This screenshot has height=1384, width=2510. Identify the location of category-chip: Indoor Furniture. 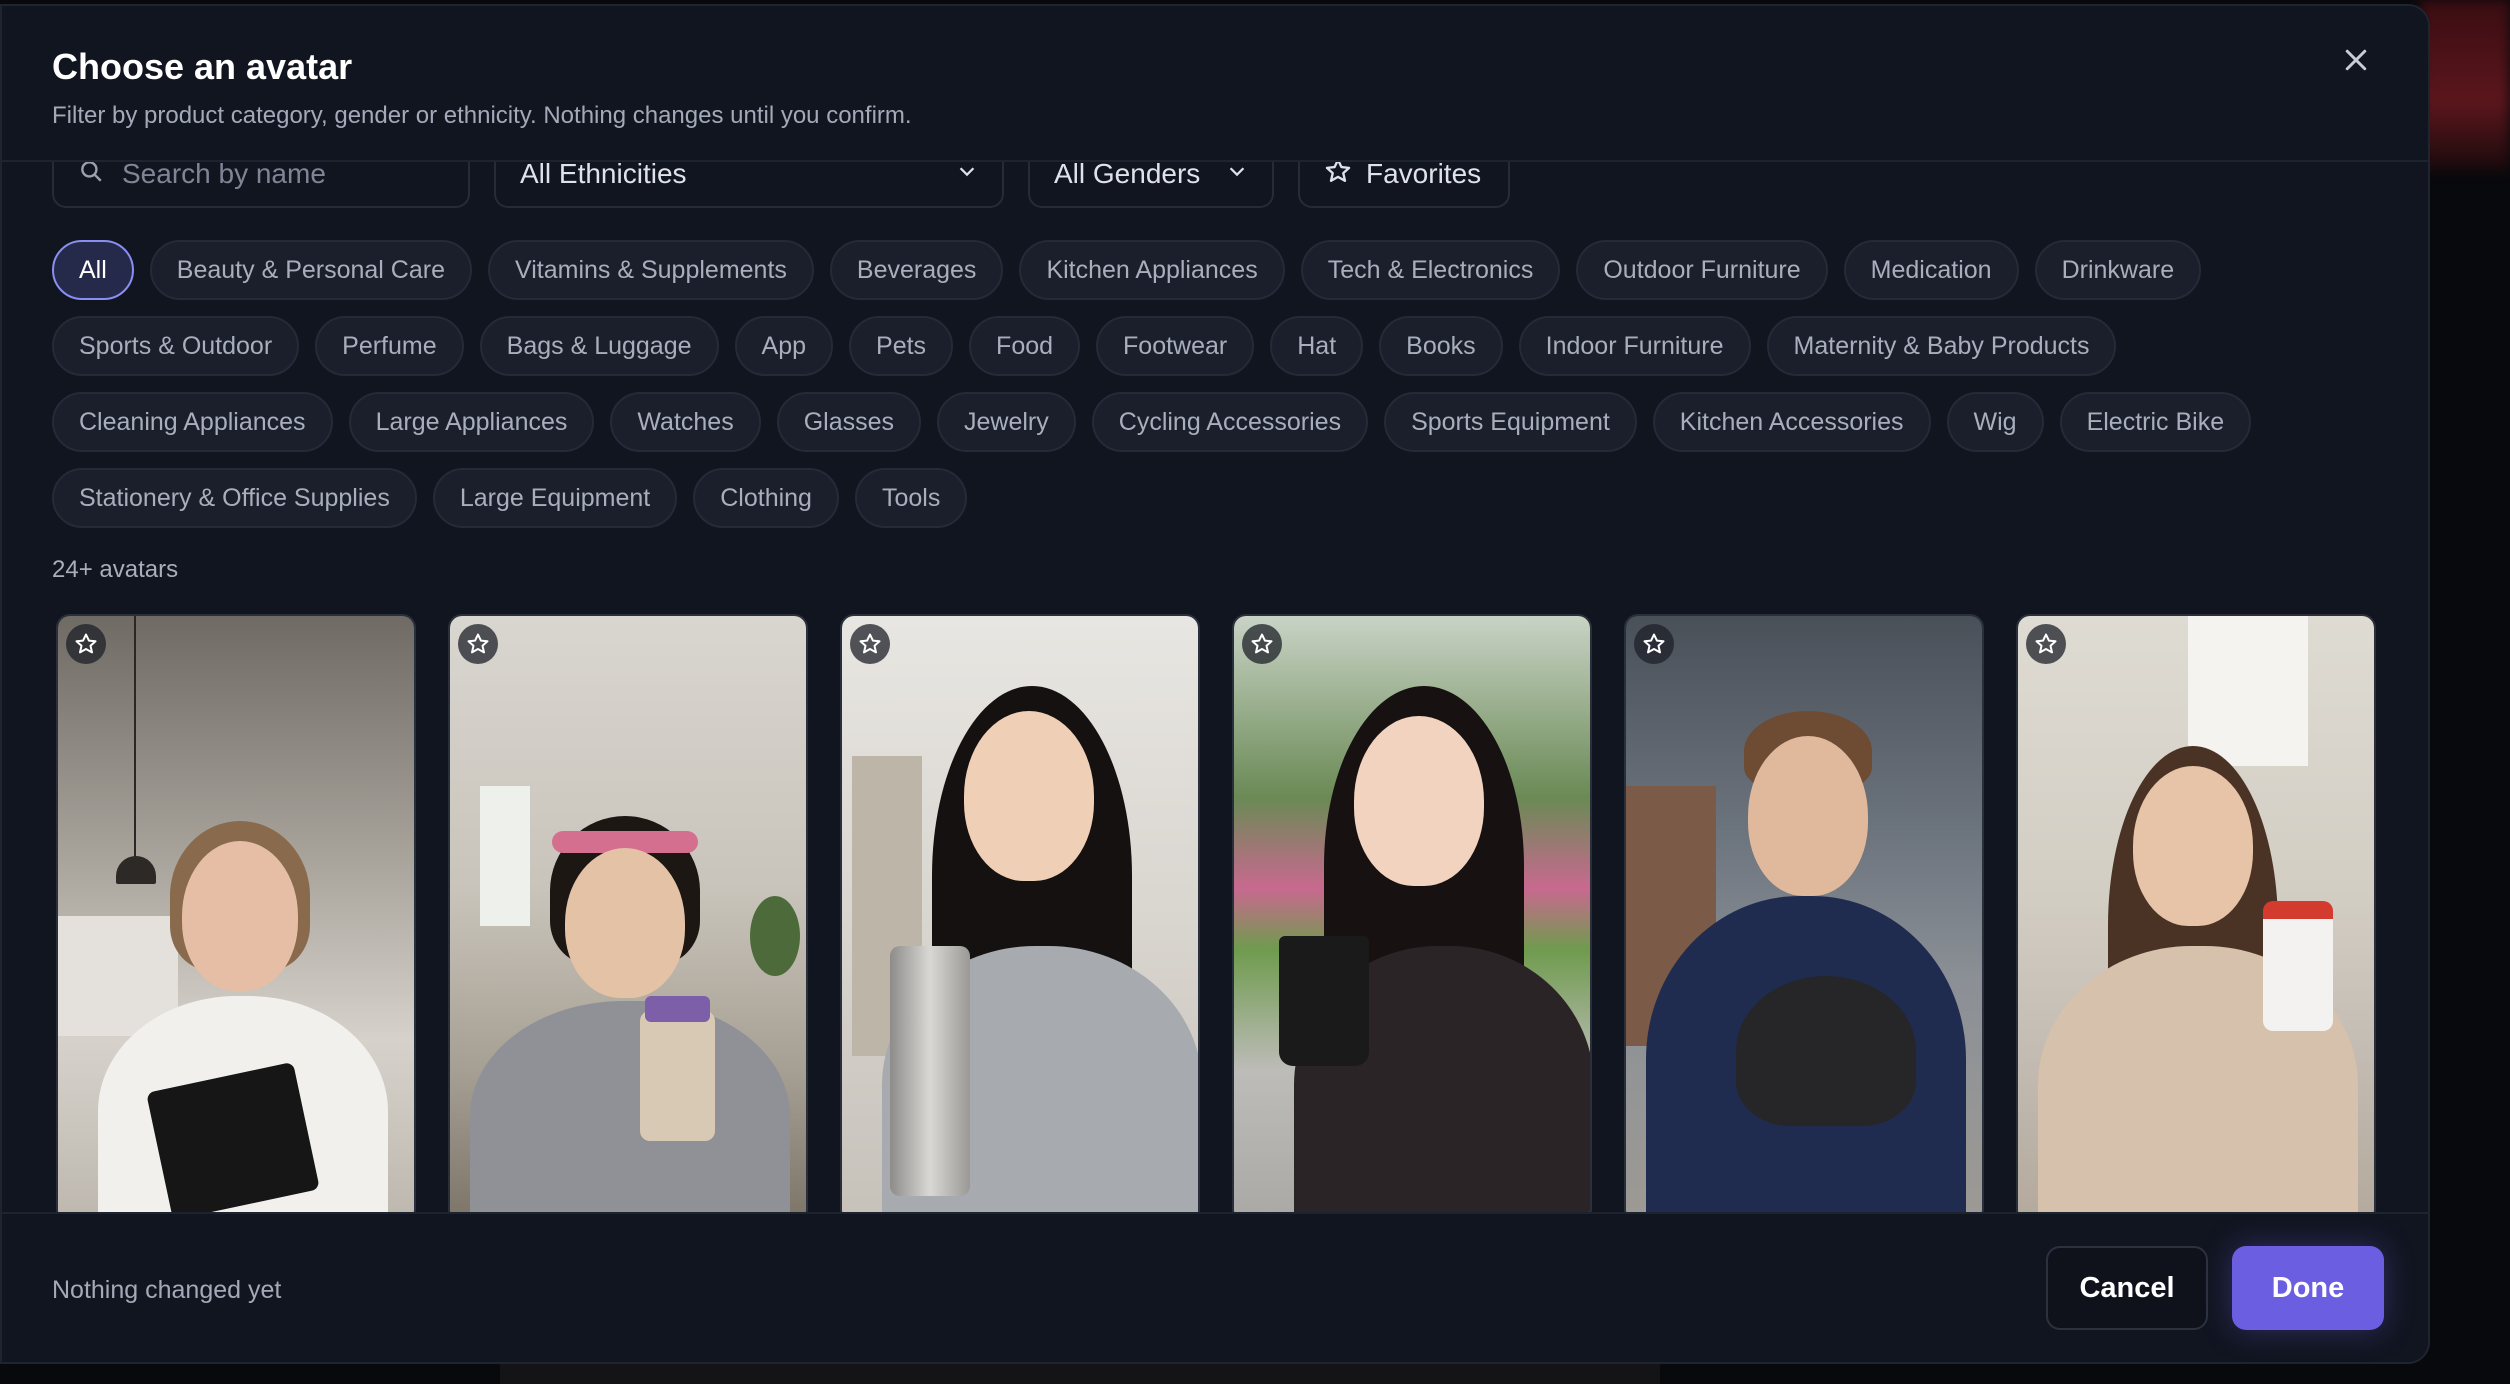
(1634, 346).